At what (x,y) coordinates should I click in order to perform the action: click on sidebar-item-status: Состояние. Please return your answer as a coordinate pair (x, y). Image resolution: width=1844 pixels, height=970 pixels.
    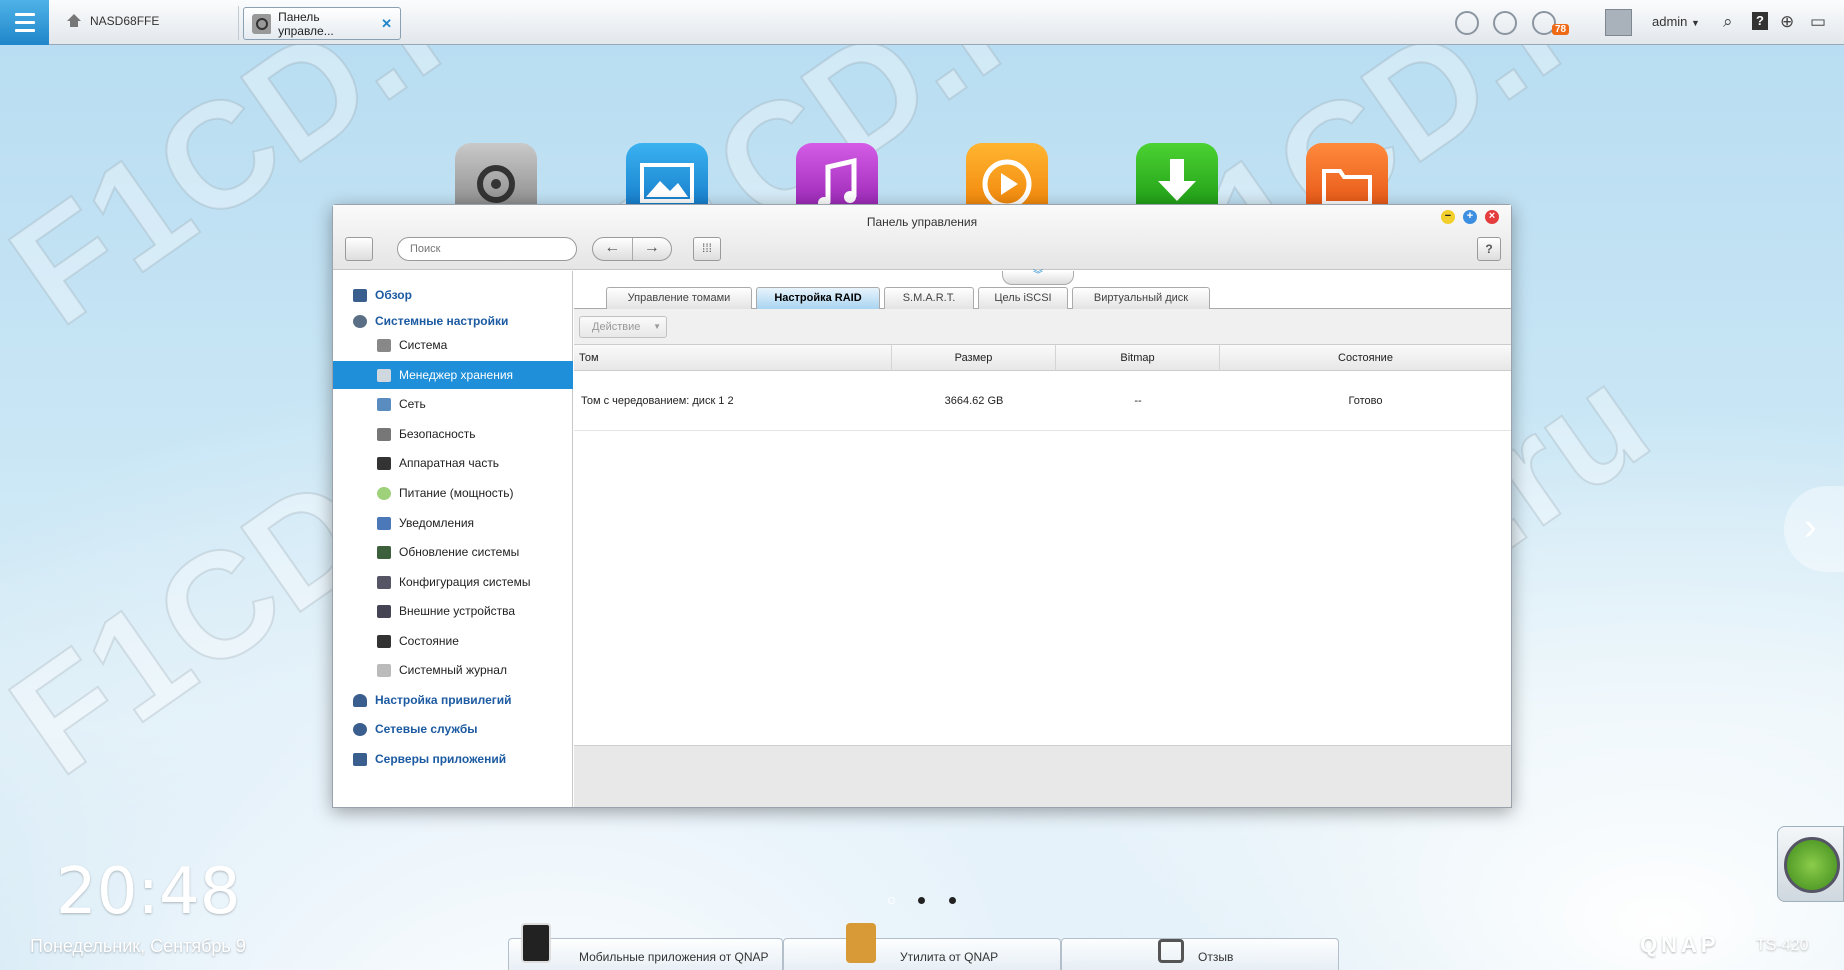
    Looking at the image, I should click on (453, 641).